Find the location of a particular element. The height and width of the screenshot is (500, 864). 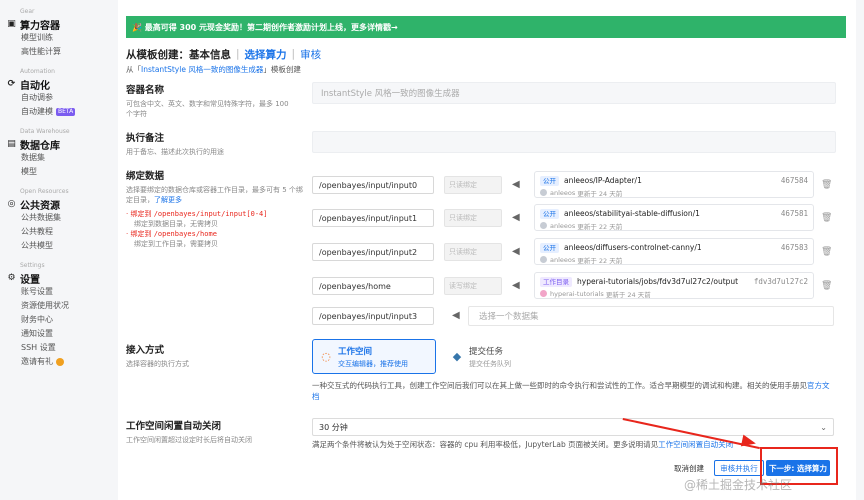

task-option: ◆ 提交任务 提交任务队列 is located at coordinates (504, 356).